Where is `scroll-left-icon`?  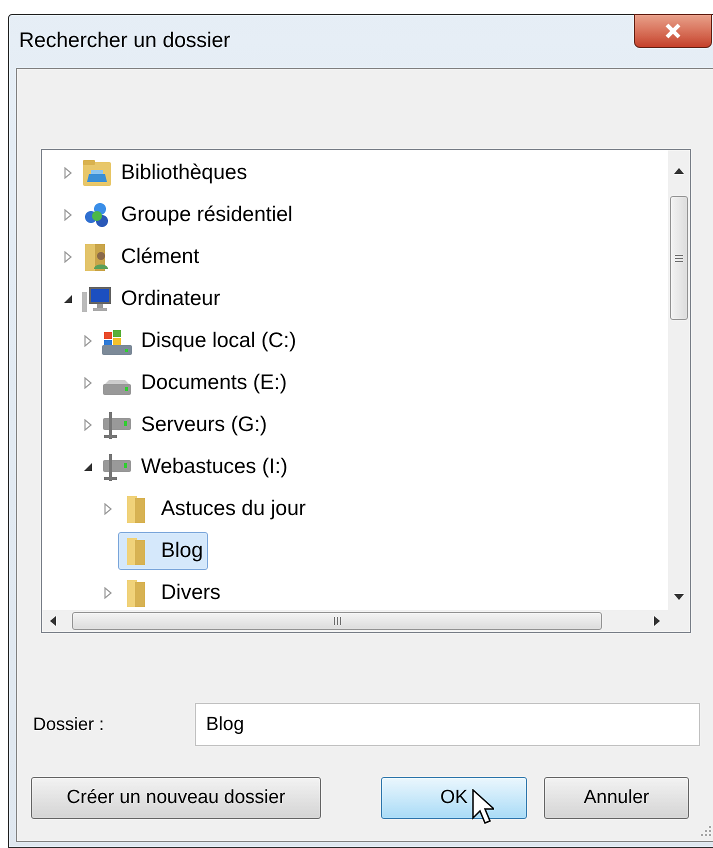
scroll-left-icon is located at coordinates (53, 621).